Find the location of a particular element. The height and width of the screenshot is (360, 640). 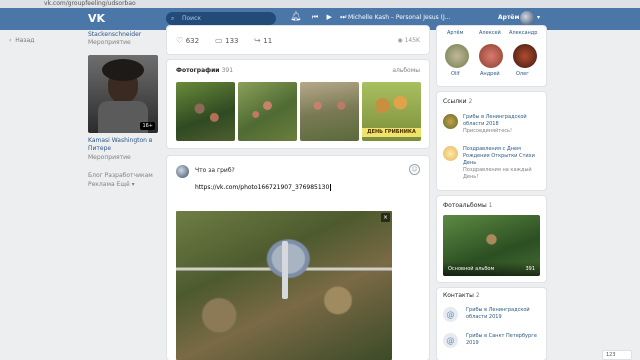

like-button: ♡ 632 is located at coordinates (187, 40).